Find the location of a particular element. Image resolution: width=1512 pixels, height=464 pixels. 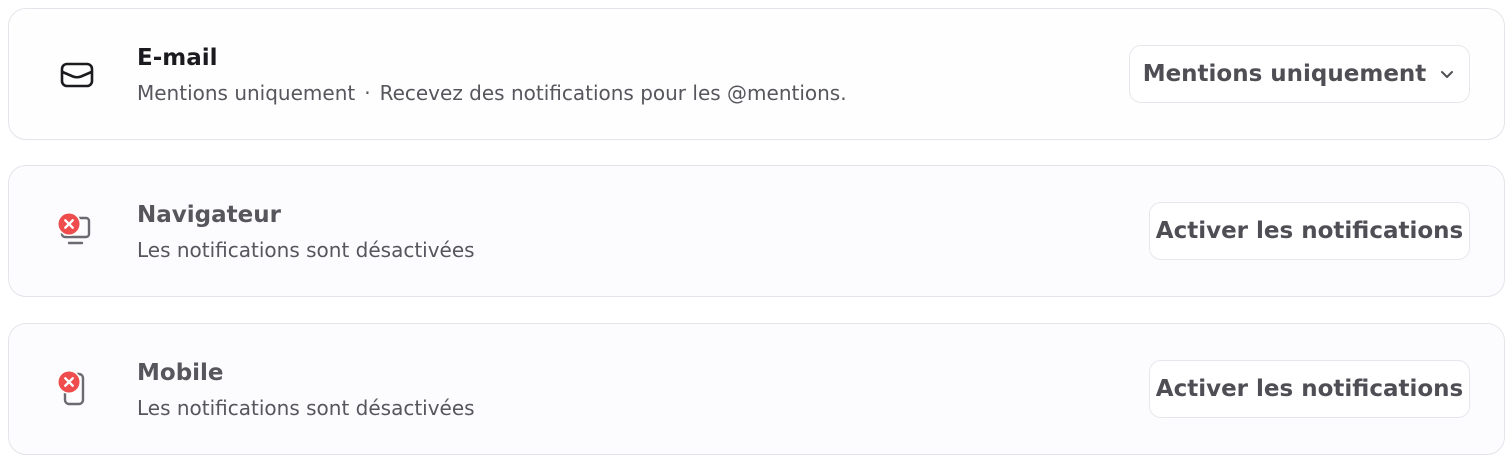

email-channel-icon is located at coordinates (77, 75).